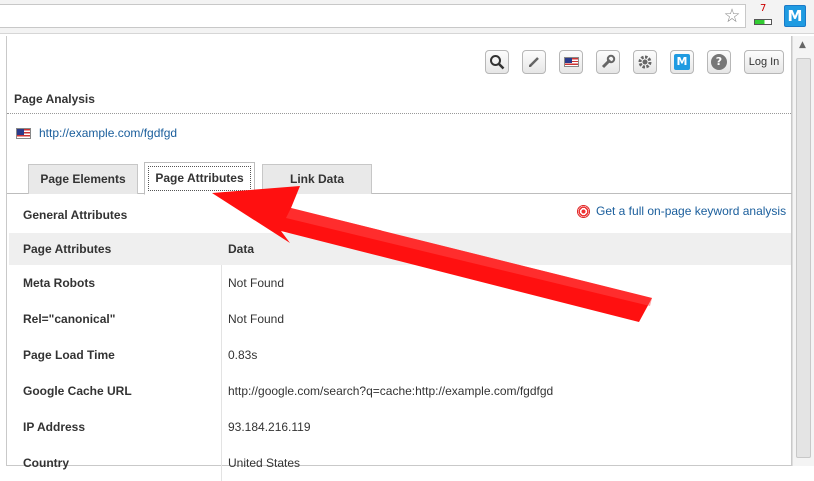  I want to click on row-label: IP Address, so click(115, 427).